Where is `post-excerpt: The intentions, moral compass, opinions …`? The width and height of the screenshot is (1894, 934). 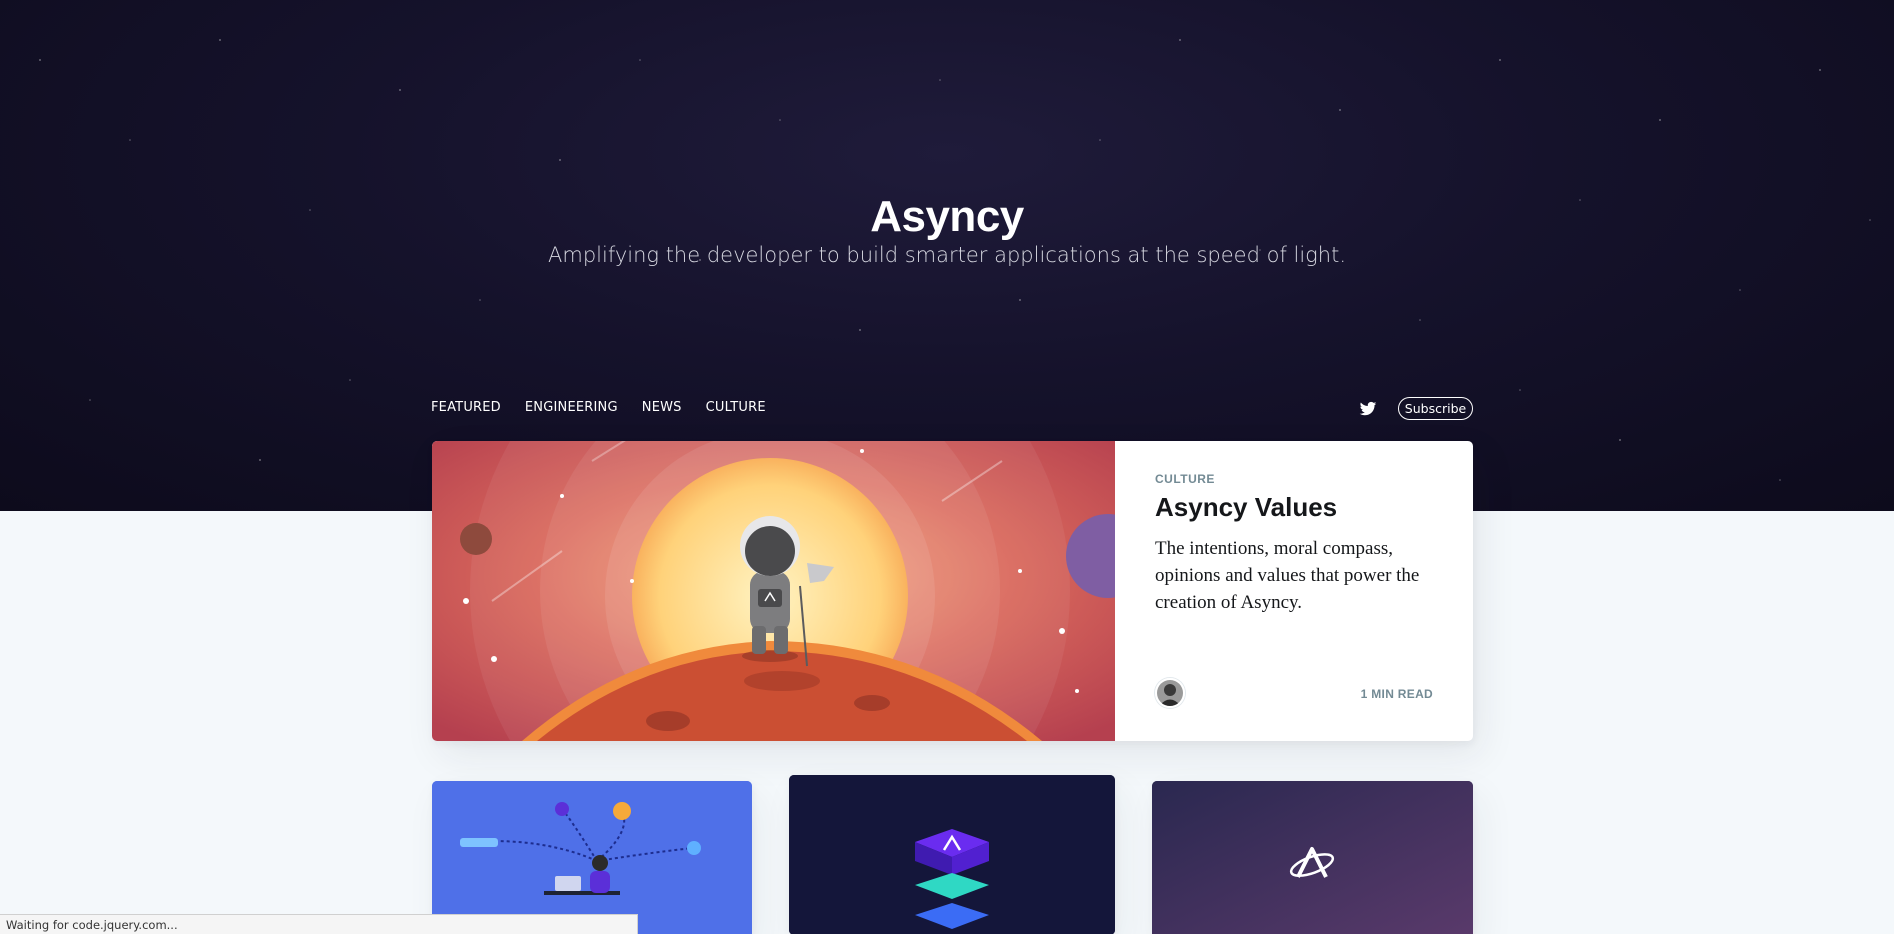 post-excerpt: The intentions, moral compass, opinions … is located at coordinates (1290, 575).